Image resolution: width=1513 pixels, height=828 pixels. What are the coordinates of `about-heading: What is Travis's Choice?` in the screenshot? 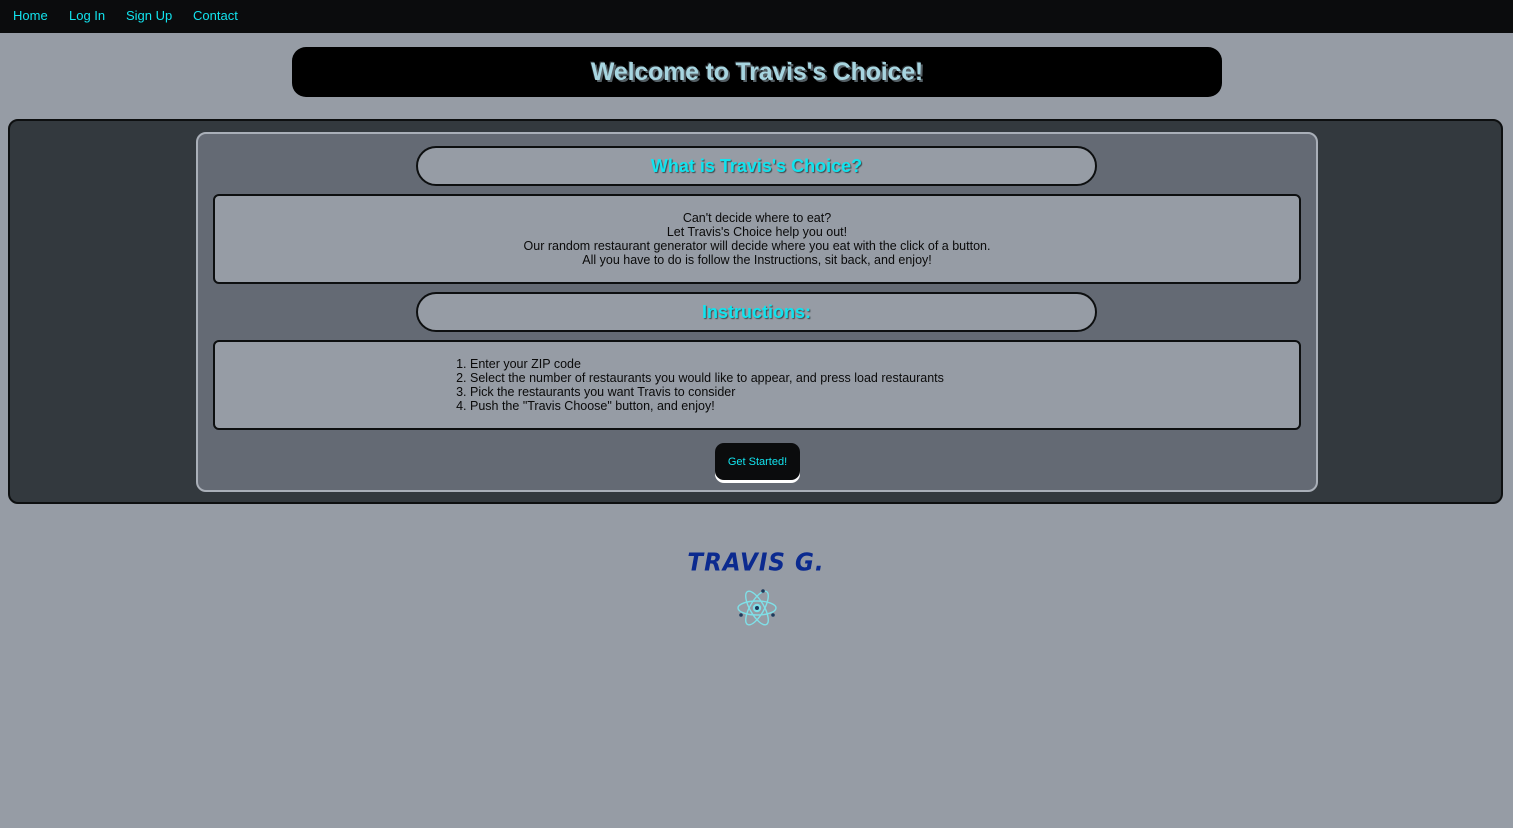 It's located at (756, 165).